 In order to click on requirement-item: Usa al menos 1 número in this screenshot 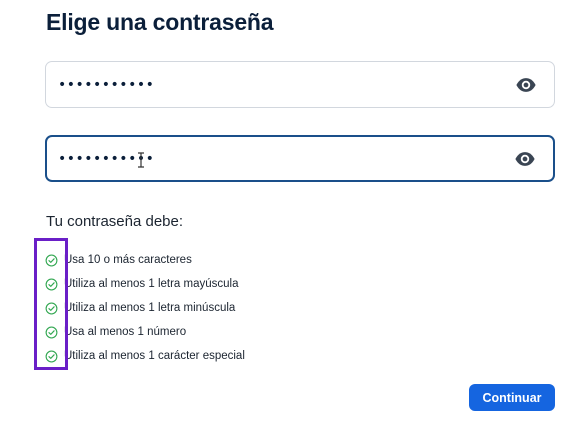, I will do `click(145, 332)`.